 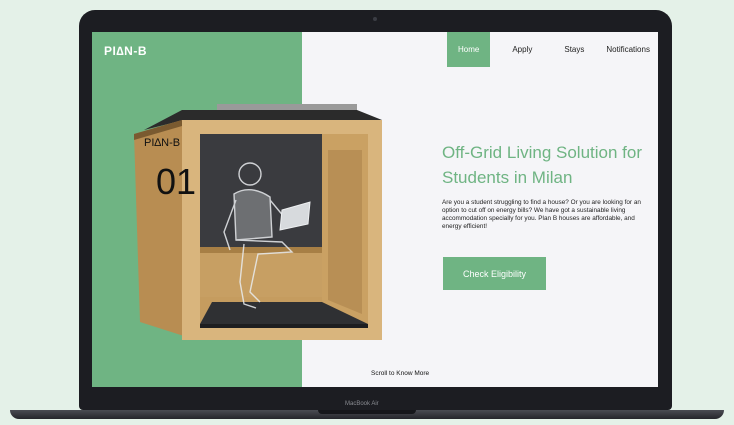 I want to click on camera-icon, so click(x=375, y=19).